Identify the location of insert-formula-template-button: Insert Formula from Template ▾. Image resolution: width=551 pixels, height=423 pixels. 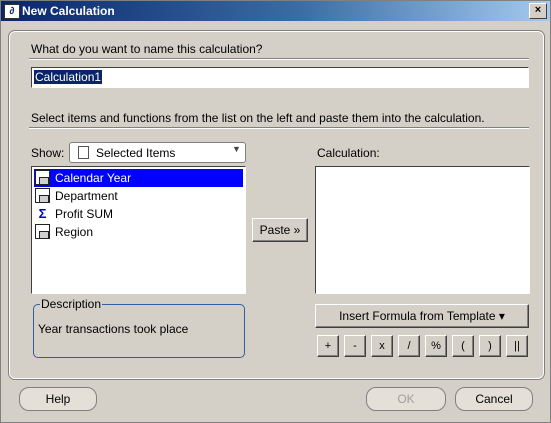
(422, 316).